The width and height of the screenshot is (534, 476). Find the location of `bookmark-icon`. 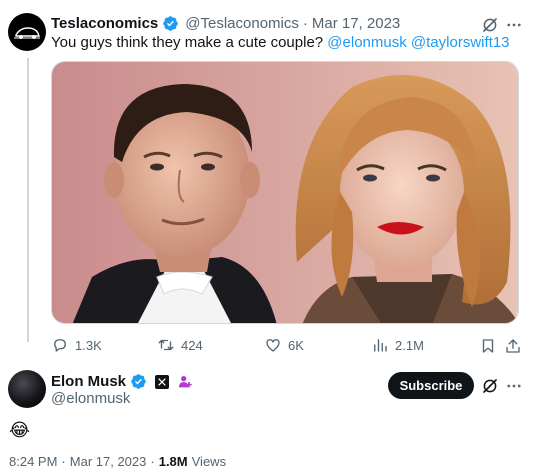

bookmark-icon is located at coordinates (488, 346).